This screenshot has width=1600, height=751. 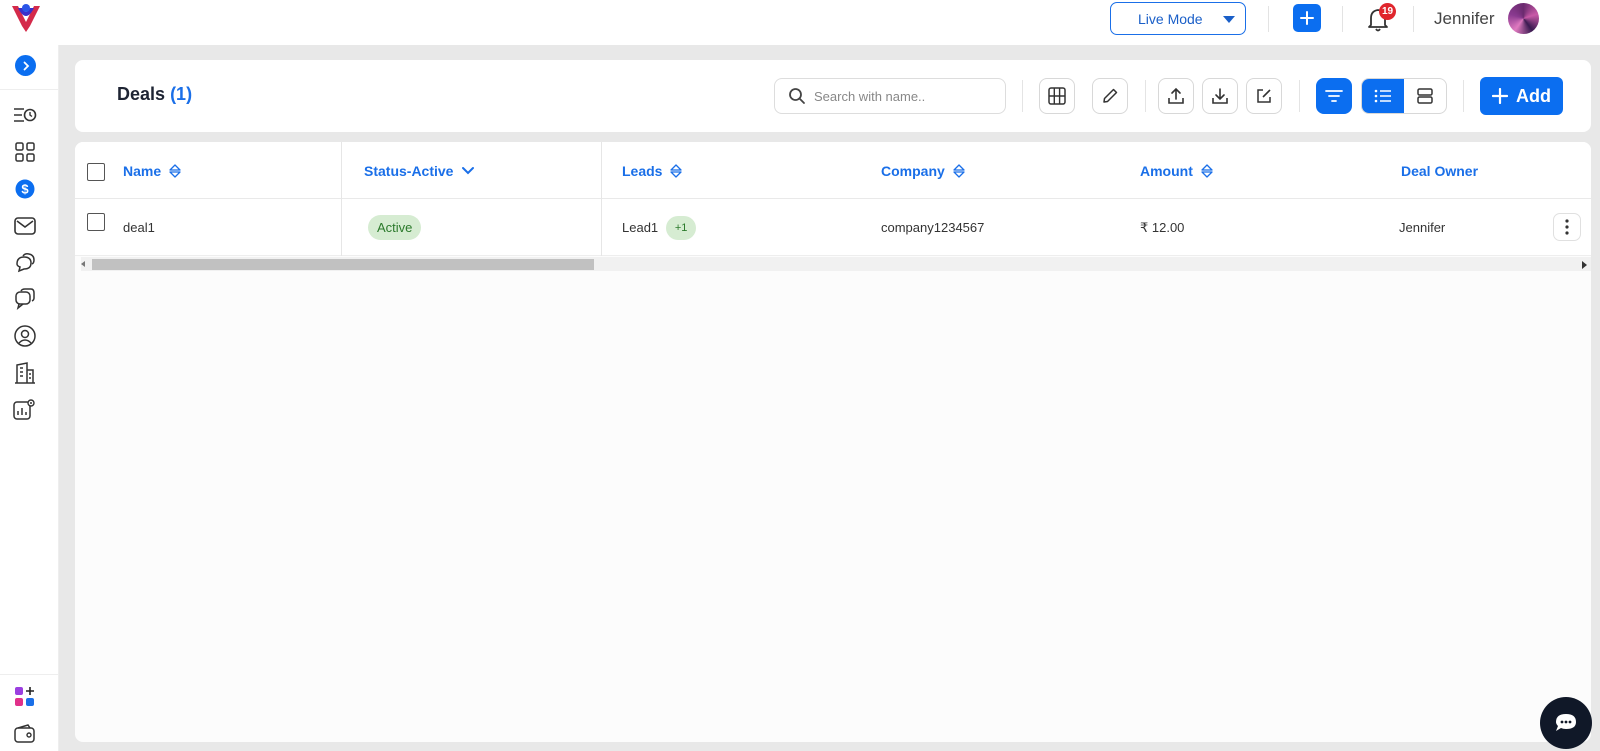 What do you see at coordinates (601, 199) in the screenshot?
I see `column-divider` at bounding box center [601, 199].